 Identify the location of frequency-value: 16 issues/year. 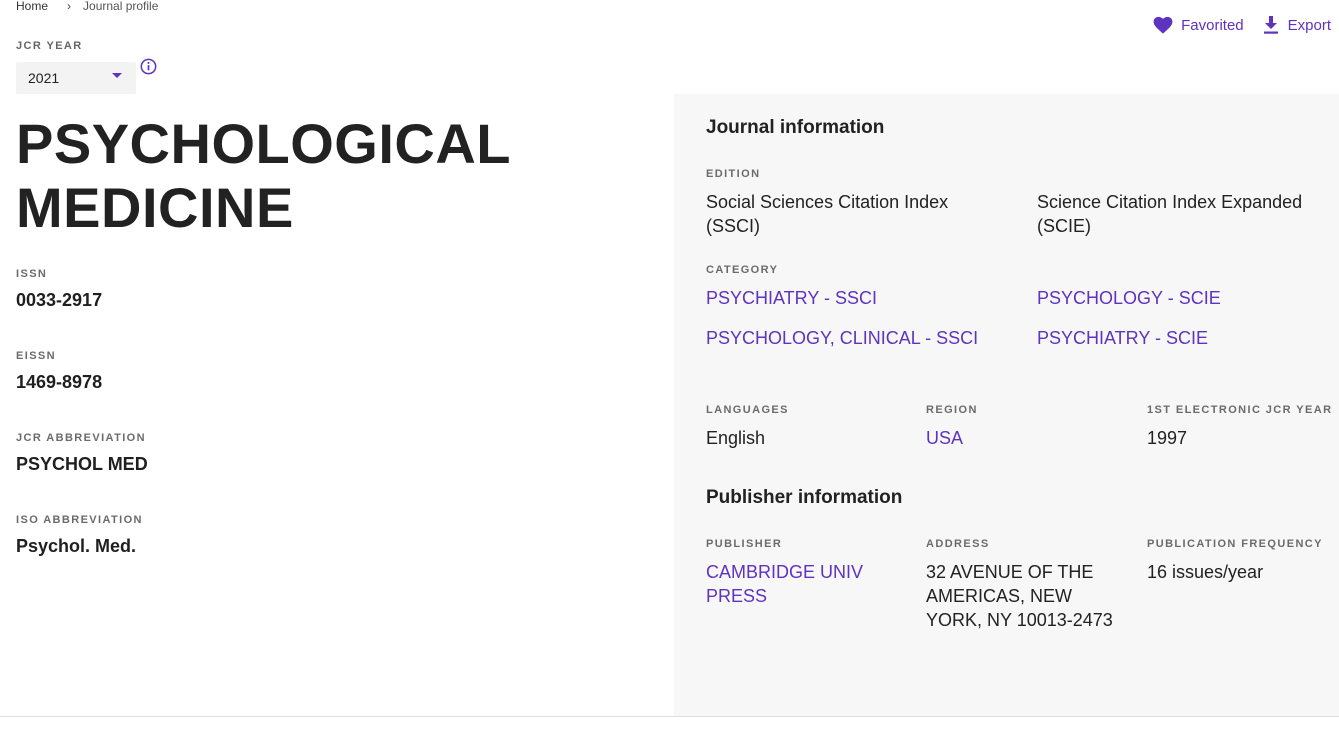
(1205, 572).